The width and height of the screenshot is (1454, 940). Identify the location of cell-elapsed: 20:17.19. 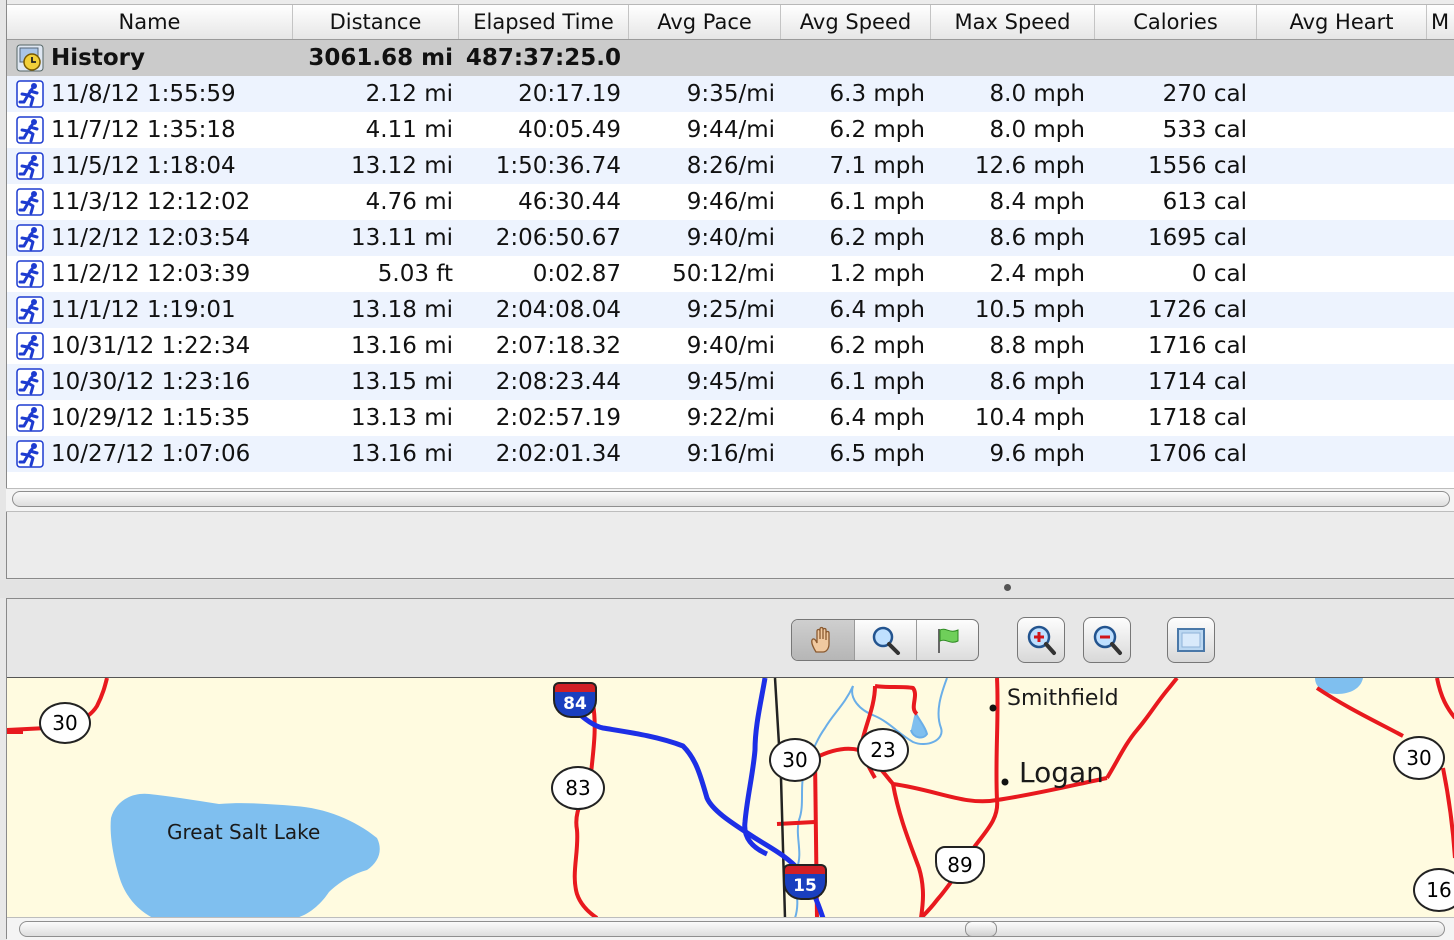
(569, 94).